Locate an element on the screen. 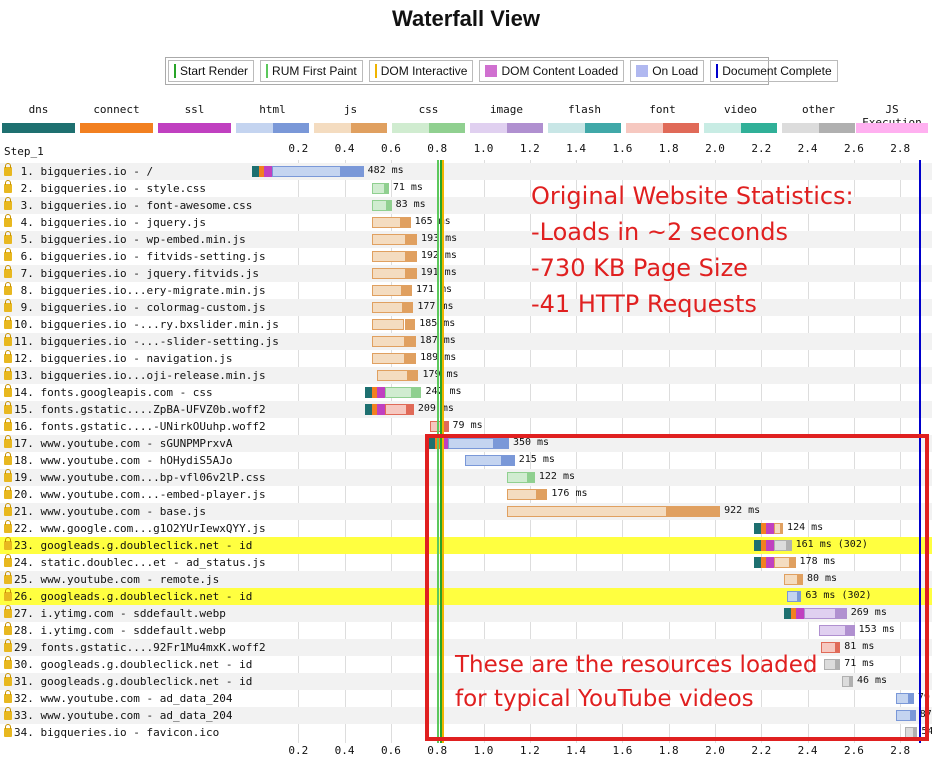 This screenshot has width=932, height=762. legend-swatch is located at coordinates (175, 71).